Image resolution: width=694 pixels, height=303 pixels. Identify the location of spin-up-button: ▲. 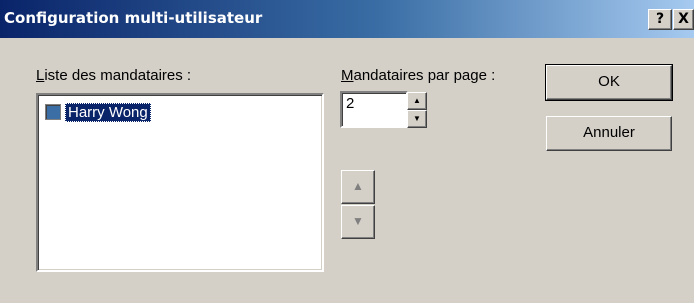
(417, 101).